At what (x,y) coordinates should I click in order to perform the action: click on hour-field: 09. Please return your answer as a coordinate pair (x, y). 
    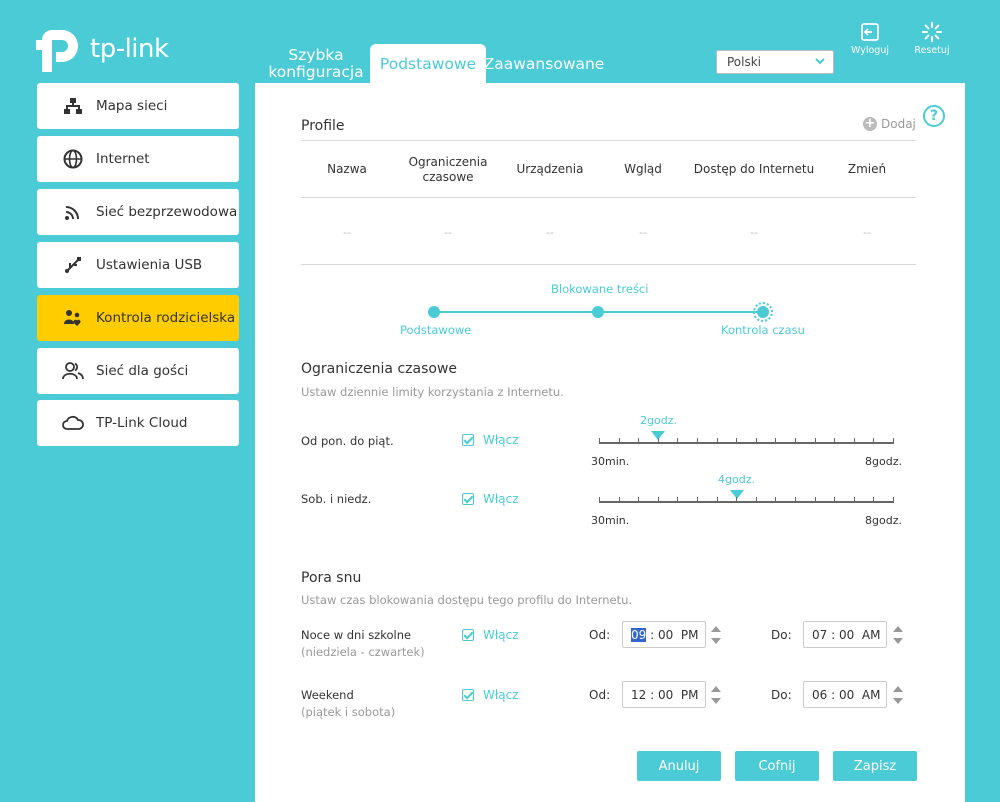
    Looking at the image, I should click on (639, 634).